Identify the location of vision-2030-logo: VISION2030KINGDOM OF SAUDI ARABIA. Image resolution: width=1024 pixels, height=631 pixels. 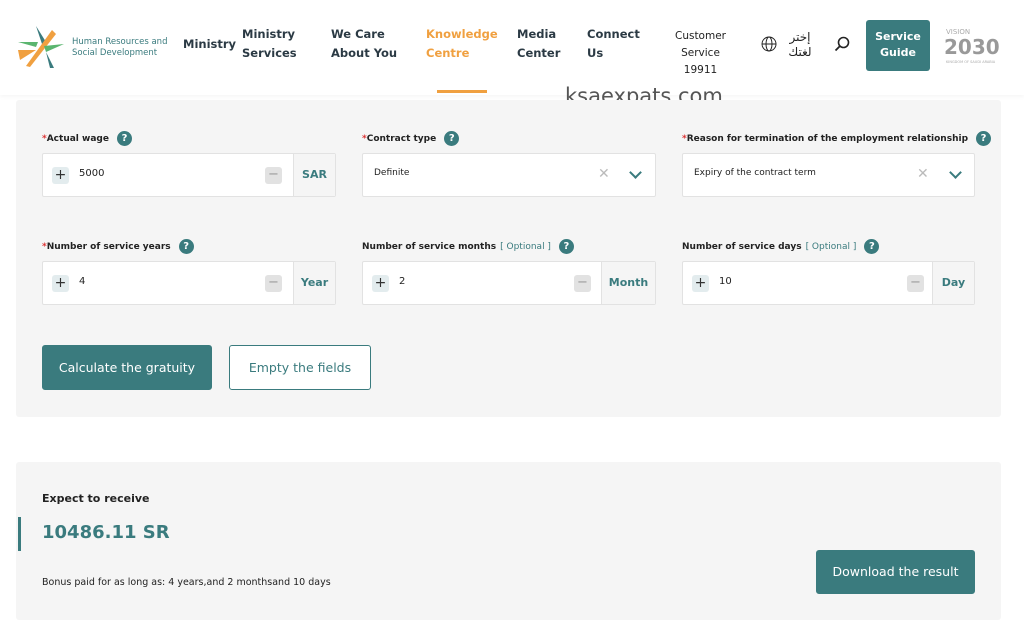
(972, 46).